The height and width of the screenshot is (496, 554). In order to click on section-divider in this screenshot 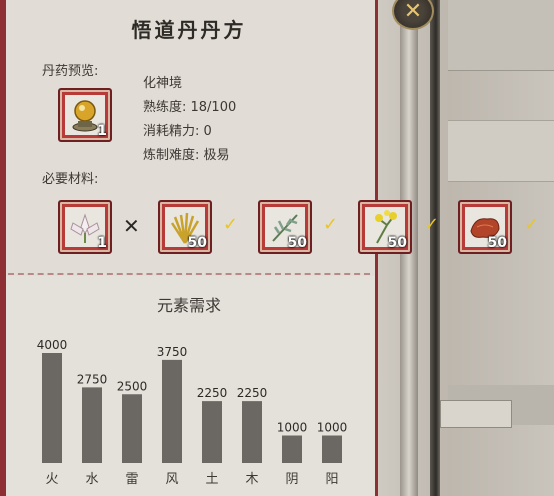, I will do `click(189, 274)`.